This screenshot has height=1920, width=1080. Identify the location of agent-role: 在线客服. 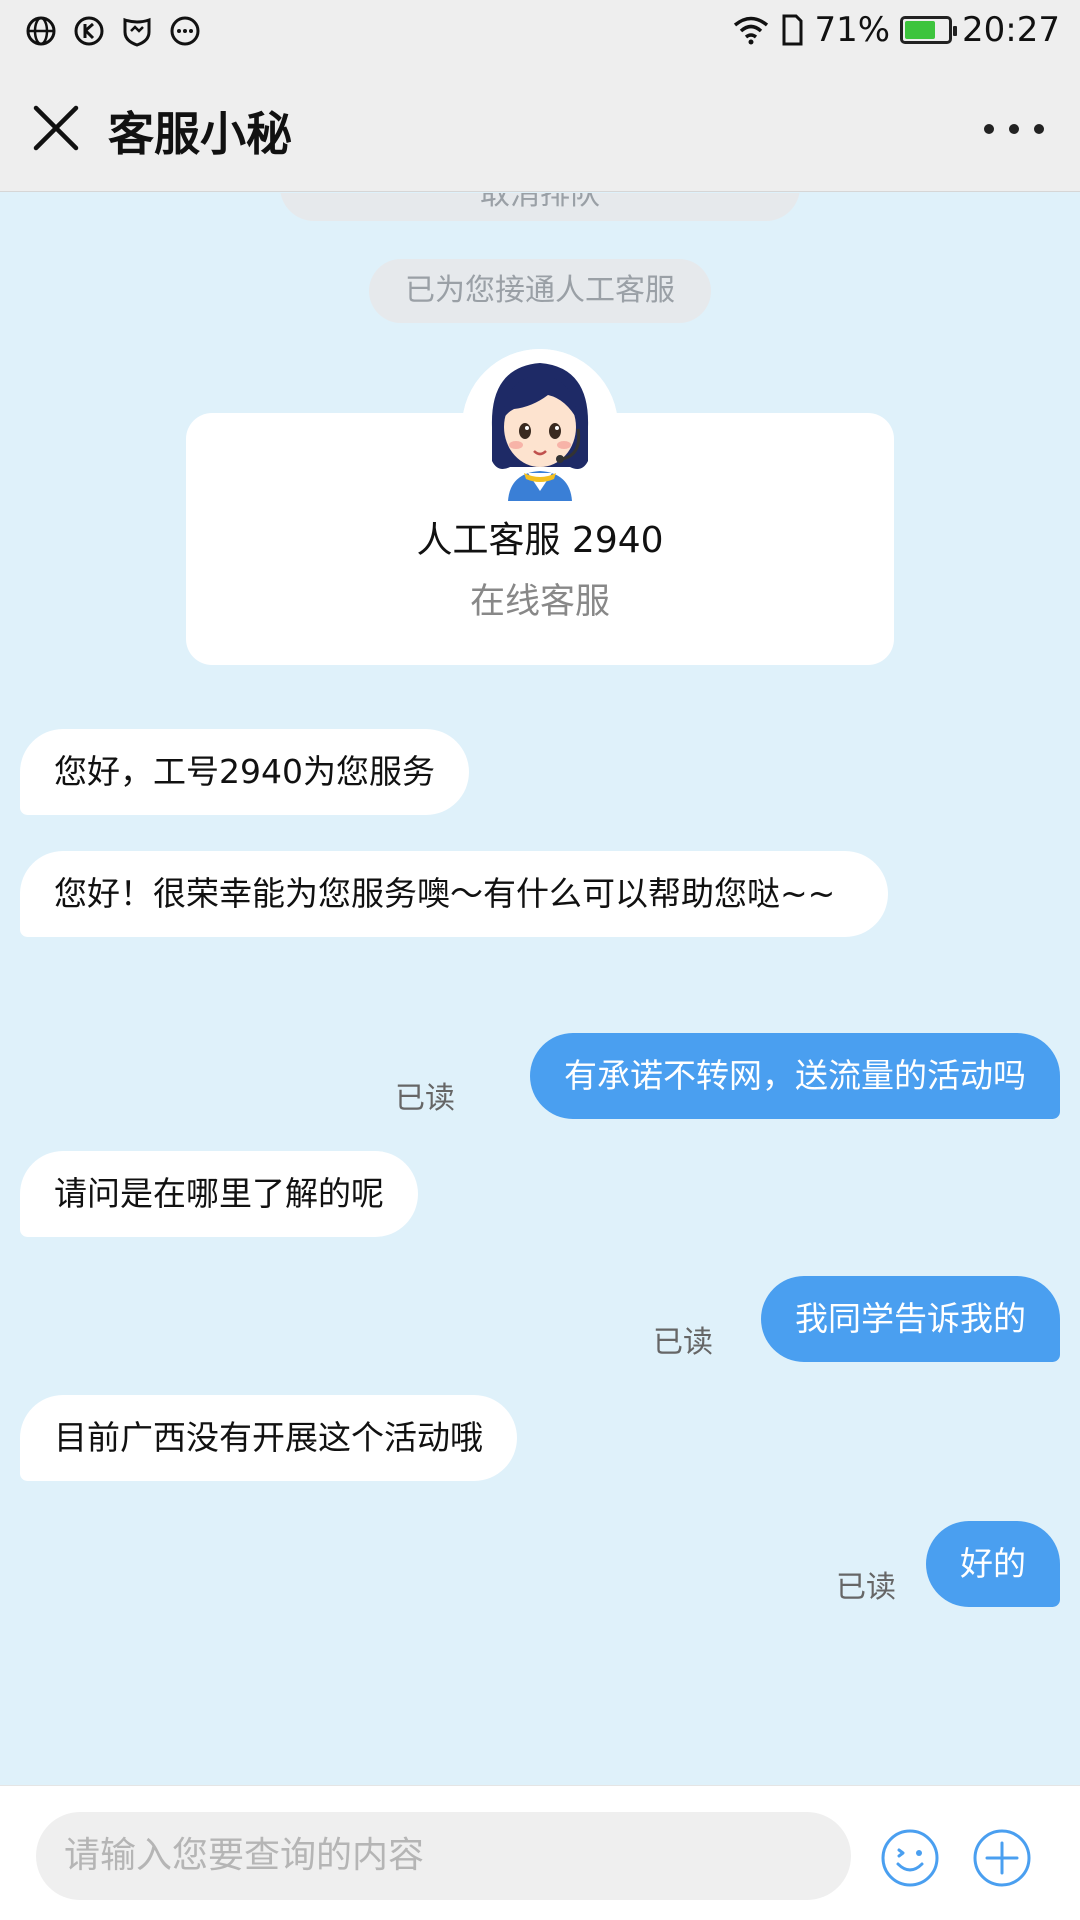
(539, 602).